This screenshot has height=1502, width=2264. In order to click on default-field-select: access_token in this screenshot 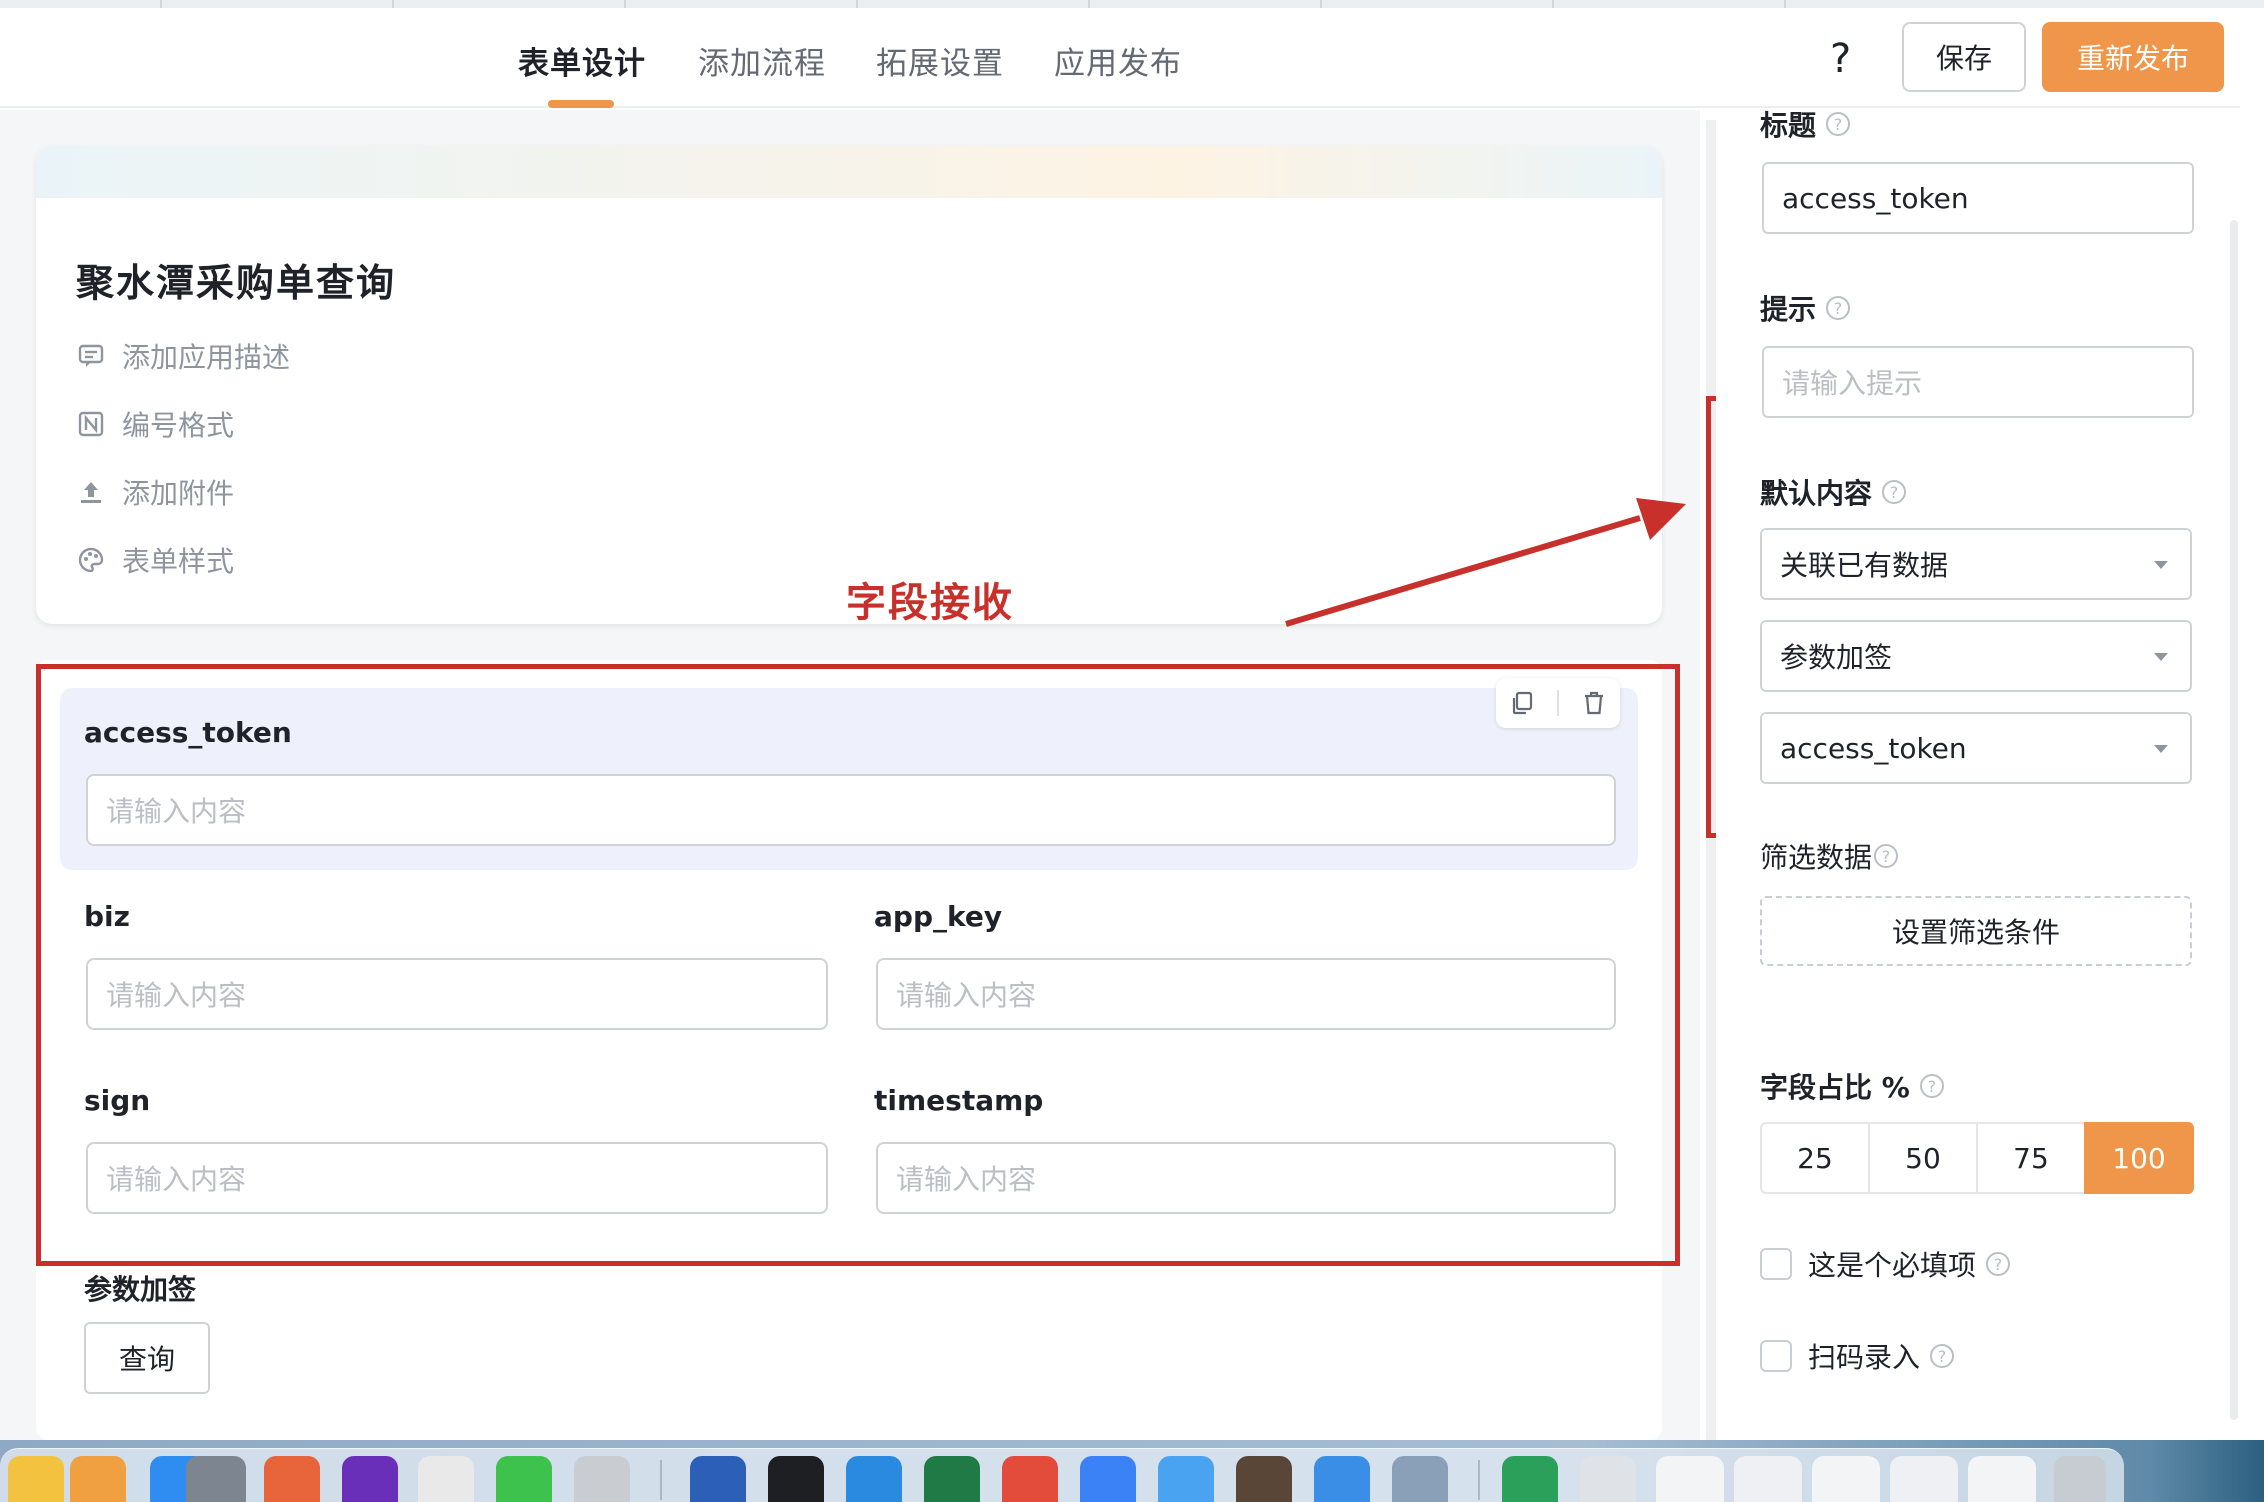, I will do `click(1976, 748)`.